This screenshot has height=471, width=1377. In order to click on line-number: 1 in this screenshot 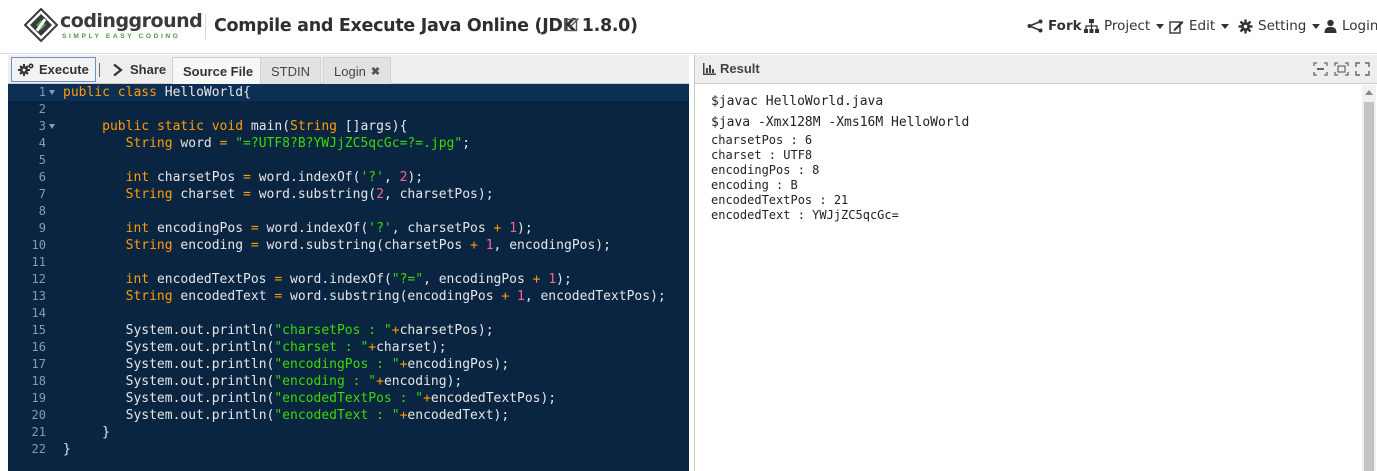, I will do `click(42, 92)`.